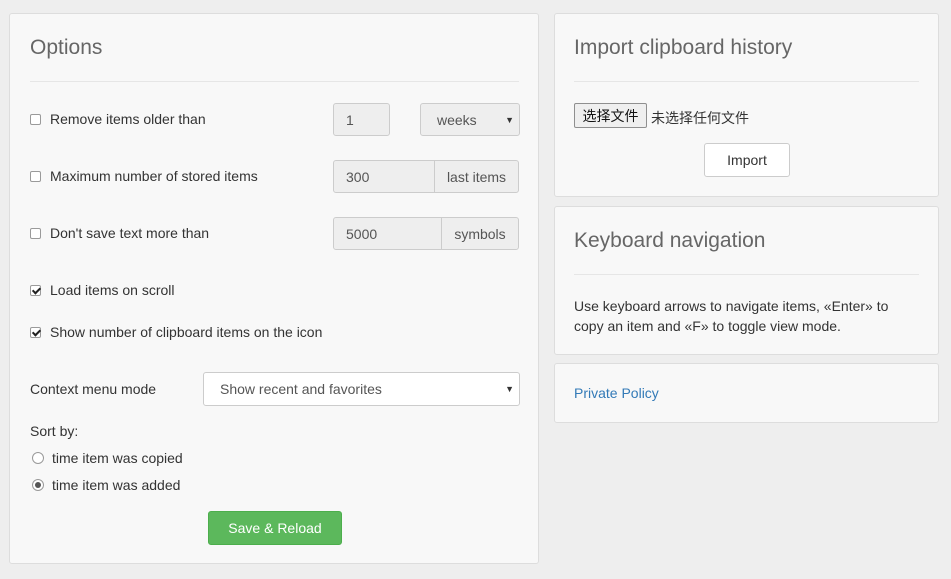  Describe the element at coordinates (35, 233) in the screenshot. I see `max-text-checkbox` at that location.